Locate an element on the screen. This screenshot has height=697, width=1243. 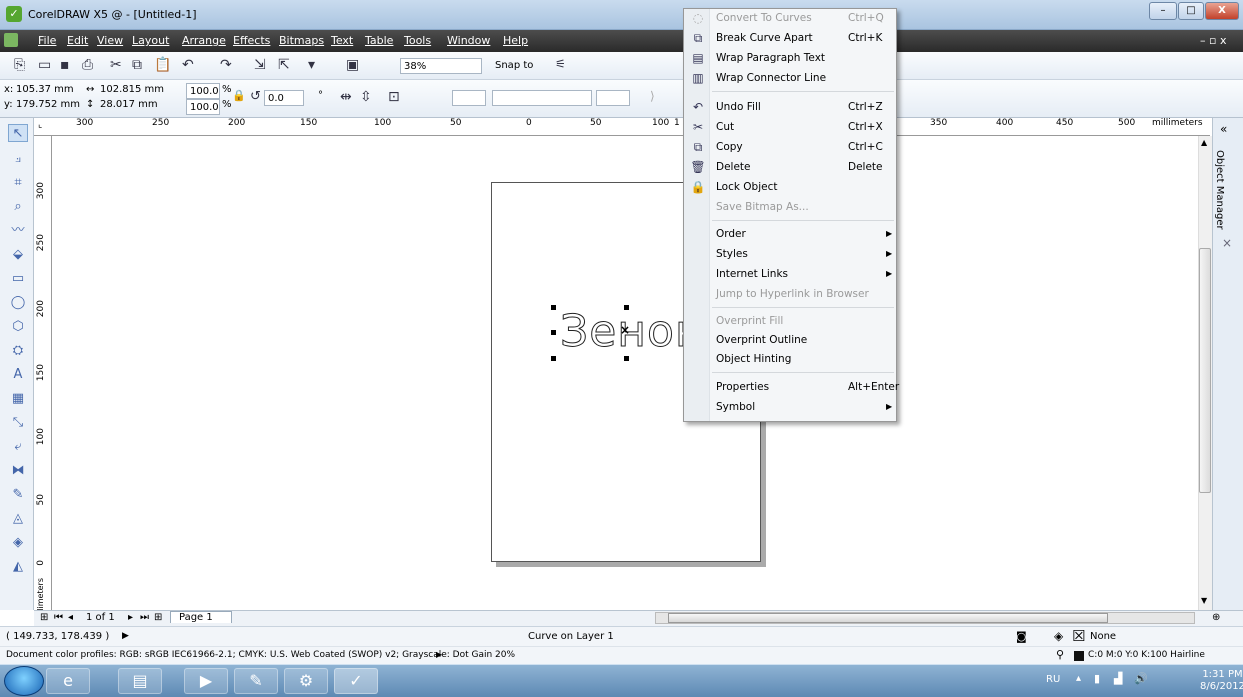
freehand-tool-icon: 〰 is located at coordinates (18, 231).